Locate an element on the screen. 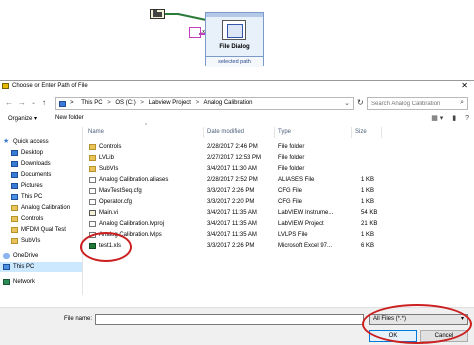  file-size: 21 KB is located at coordinates (369, 224).